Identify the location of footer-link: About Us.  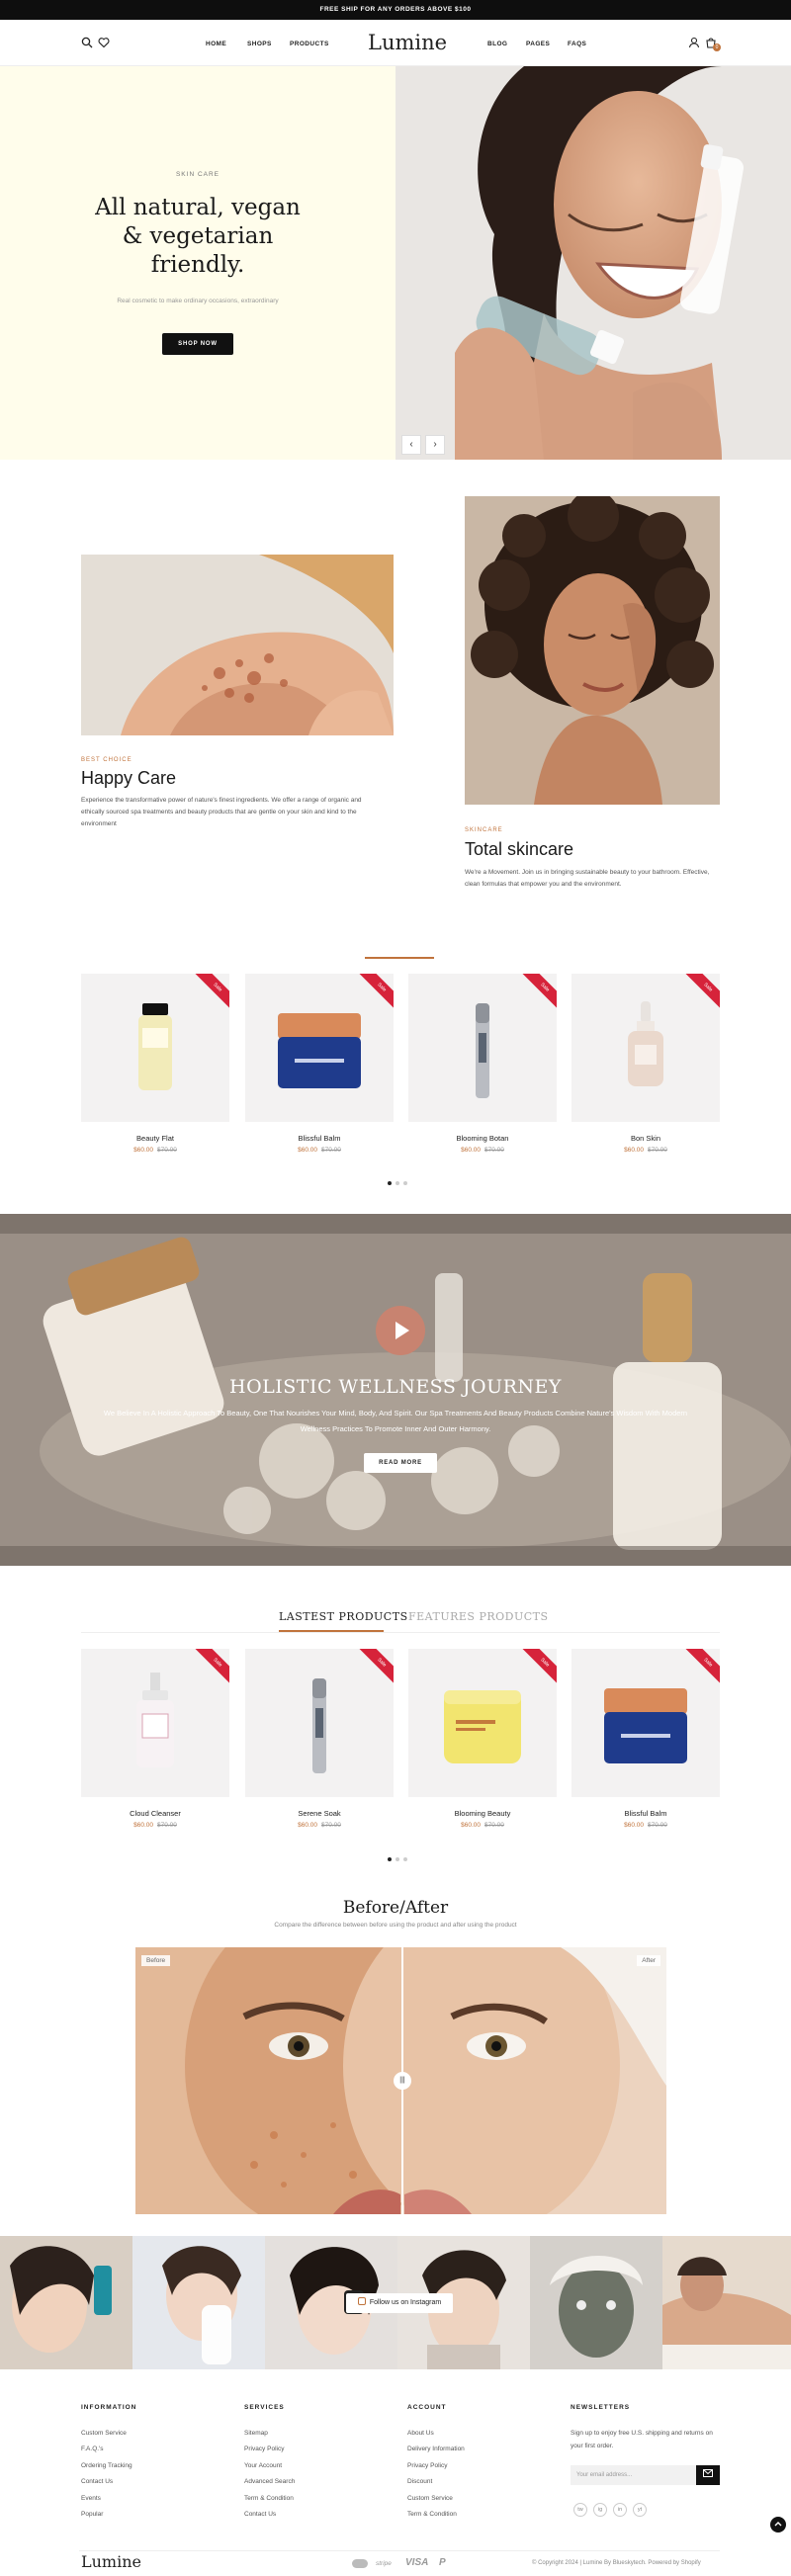
(420, 2433).